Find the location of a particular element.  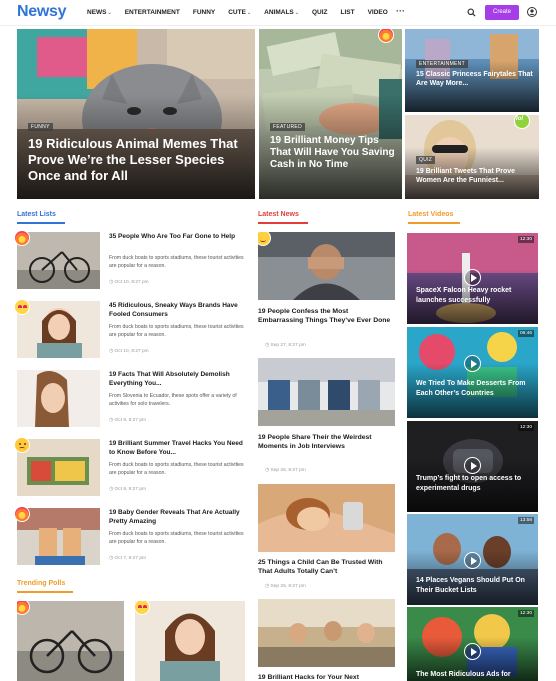

nav-item-animals: ANIMALS ⌄ is located at coordinates (281, 12).